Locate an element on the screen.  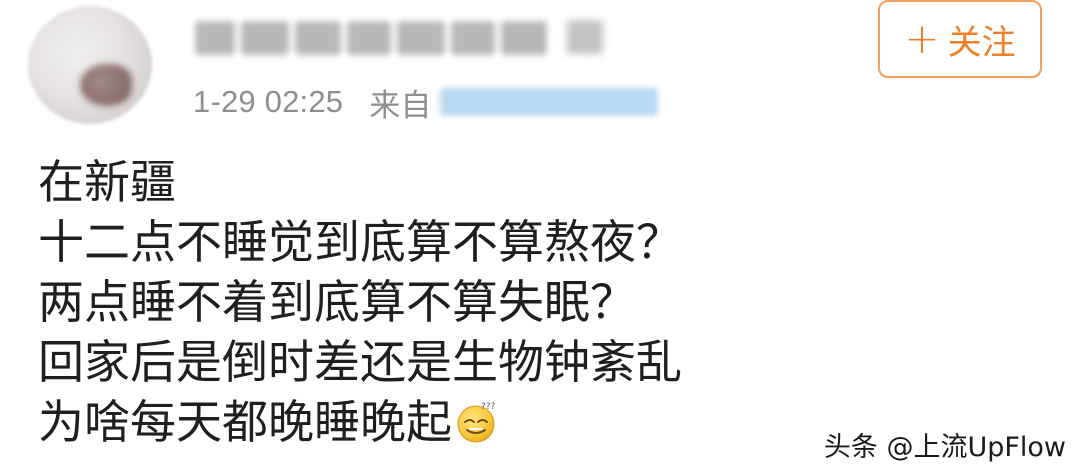
avatar-image is located at coordinates (106, 85).